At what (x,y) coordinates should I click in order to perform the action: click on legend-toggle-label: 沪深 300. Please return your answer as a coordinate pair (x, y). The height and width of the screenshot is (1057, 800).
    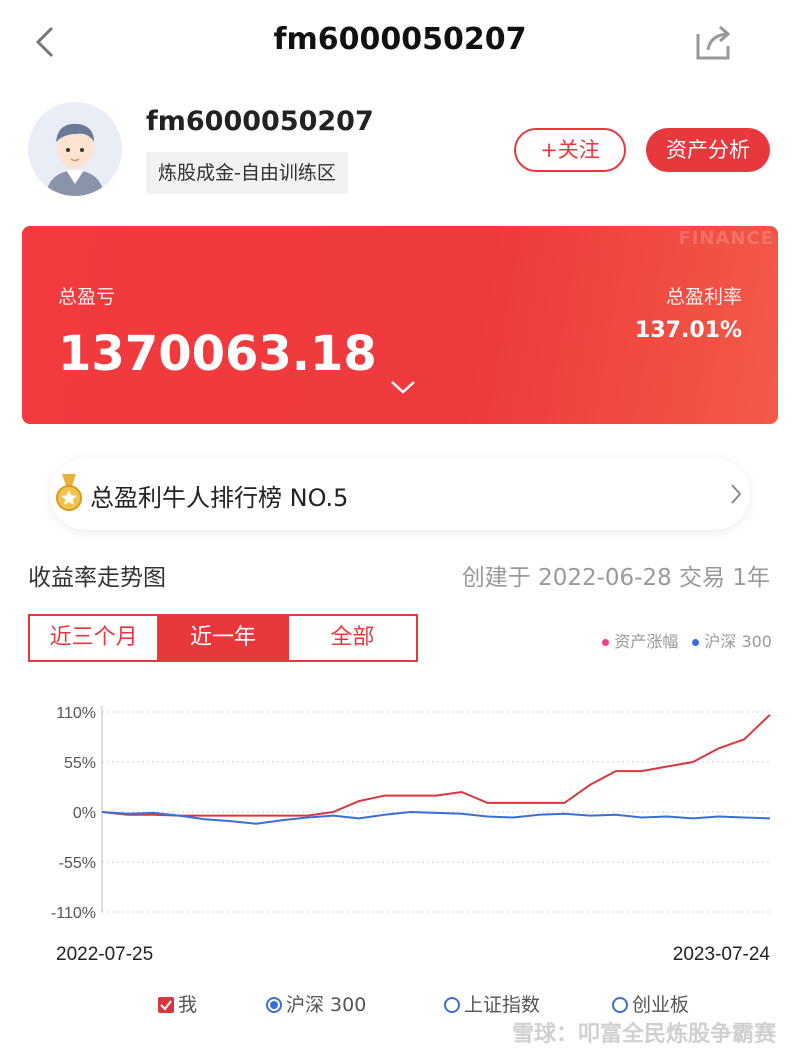
    Looking at the image, I should click on (326, 1005).